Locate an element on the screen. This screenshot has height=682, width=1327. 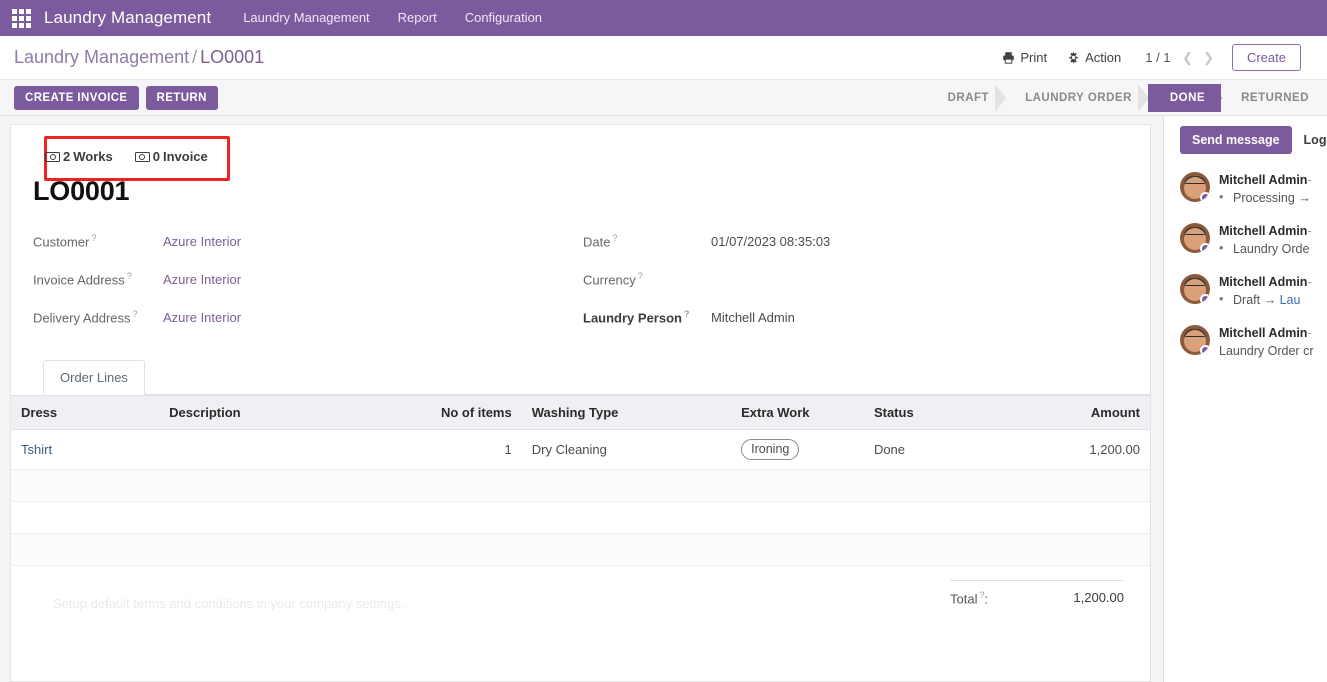
field-value-customer: Azure Interior is located at coordinates (202, 241).